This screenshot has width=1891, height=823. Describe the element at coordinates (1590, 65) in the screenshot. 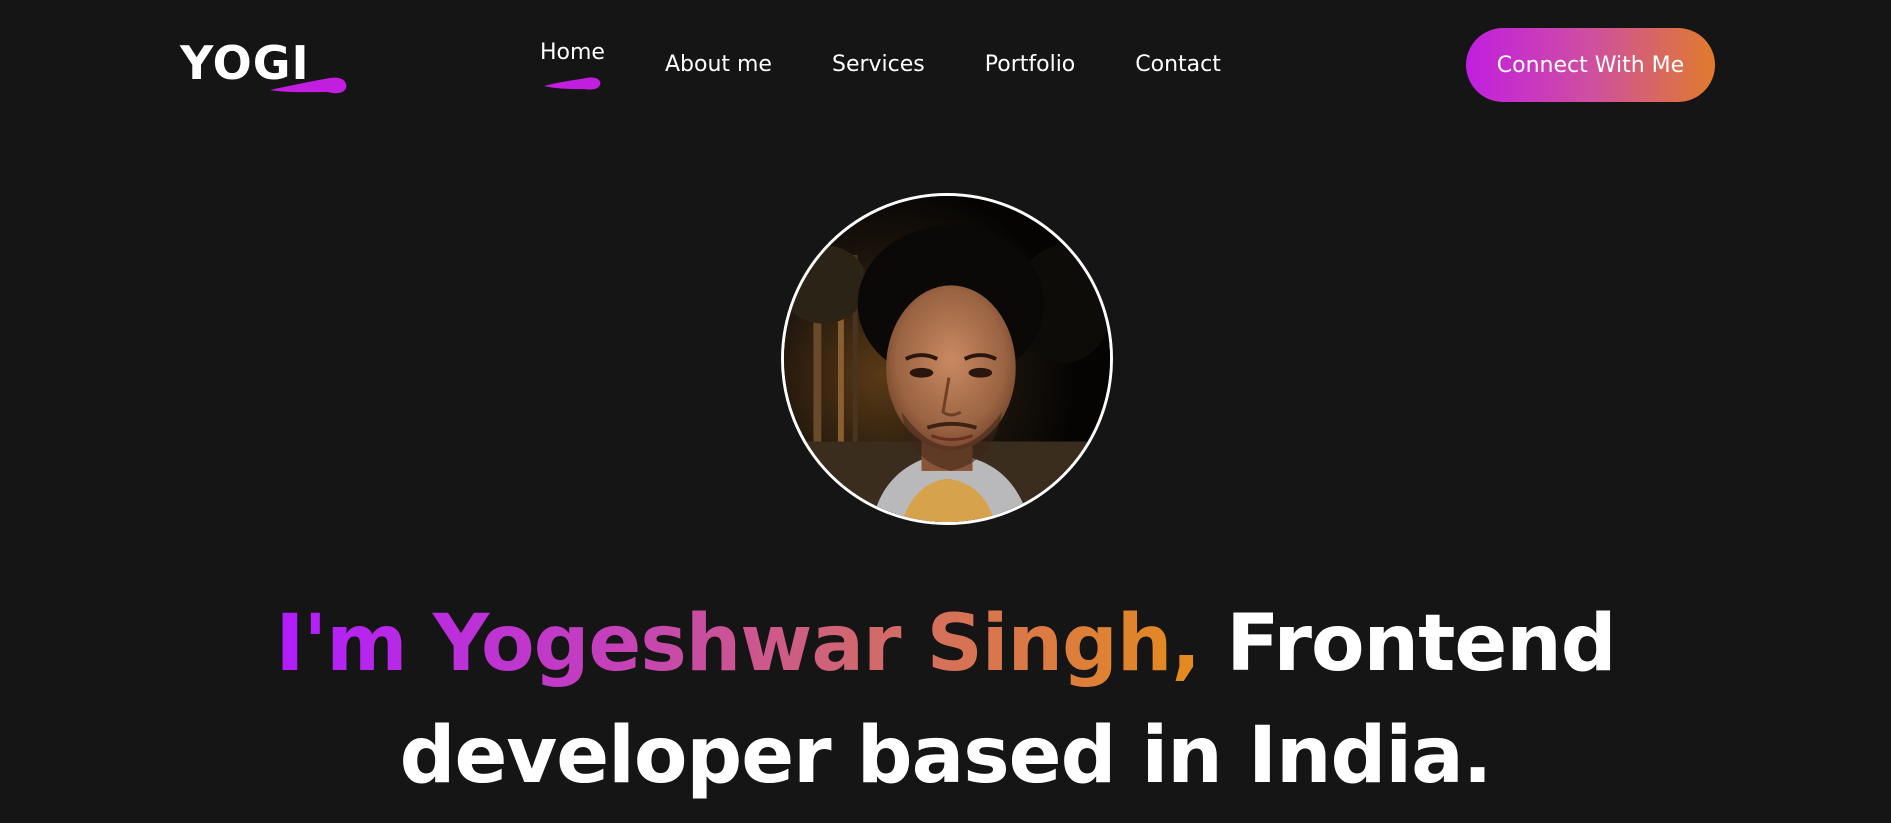

I see `connect-with-me-button: Connect With Me` at that location.